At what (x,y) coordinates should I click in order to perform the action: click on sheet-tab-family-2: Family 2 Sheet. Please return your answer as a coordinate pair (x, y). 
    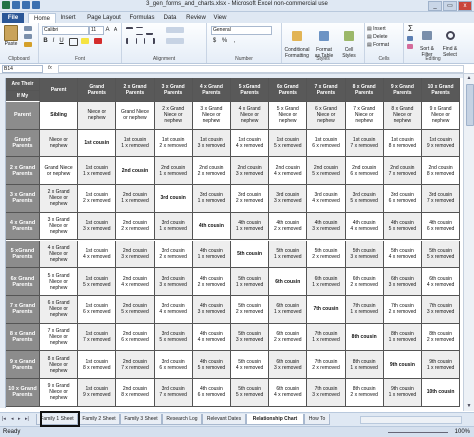
    Looking at the image, I should click on (99, 419).